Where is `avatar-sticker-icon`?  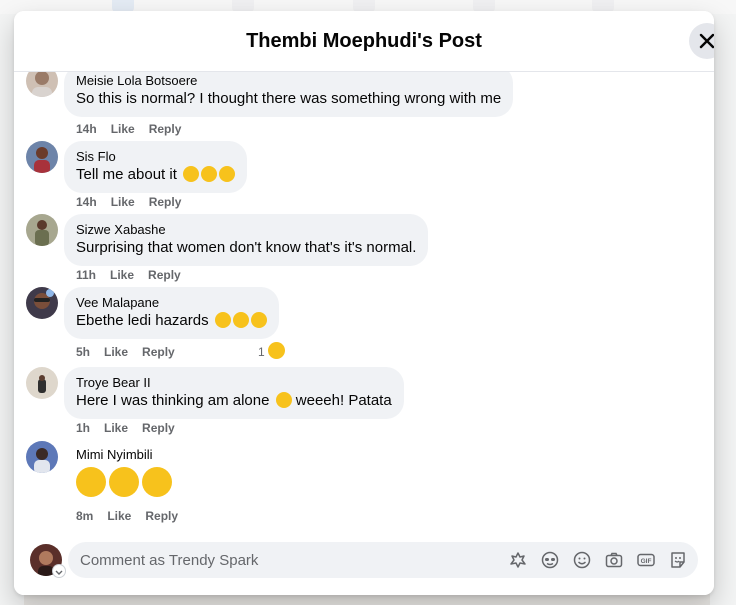 avatar-sticker-icon is located at coordinates (518, 560).